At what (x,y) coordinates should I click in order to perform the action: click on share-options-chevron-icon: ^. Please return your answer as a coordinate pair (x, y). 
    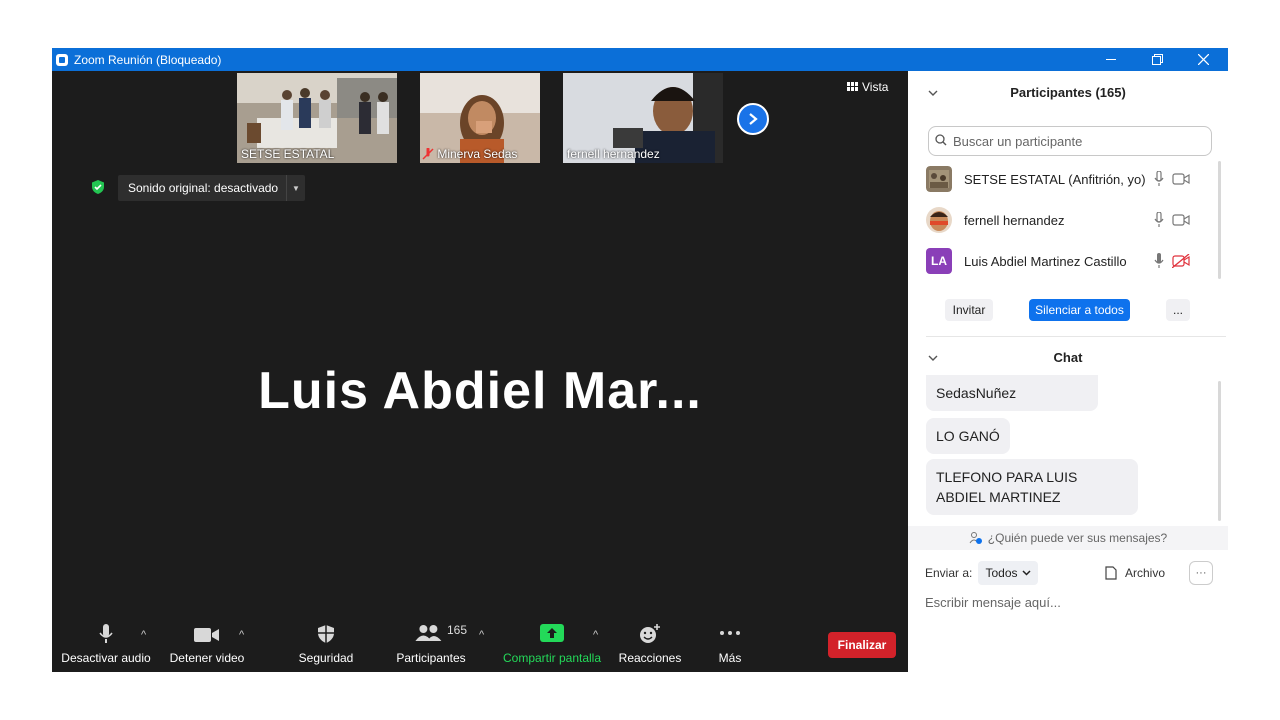
    Looking at the image, I should click on (595, 635).